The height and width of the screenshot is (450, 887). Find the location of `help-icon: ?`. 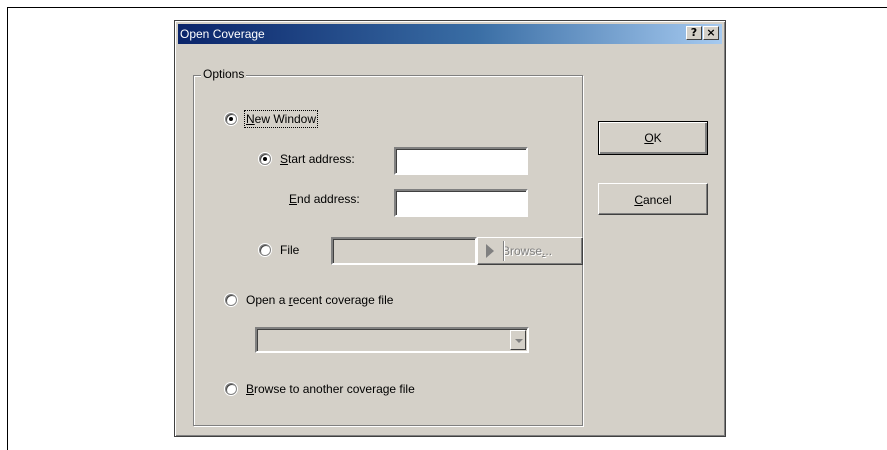

help-icon: ? is located at coordinates (694, 32).